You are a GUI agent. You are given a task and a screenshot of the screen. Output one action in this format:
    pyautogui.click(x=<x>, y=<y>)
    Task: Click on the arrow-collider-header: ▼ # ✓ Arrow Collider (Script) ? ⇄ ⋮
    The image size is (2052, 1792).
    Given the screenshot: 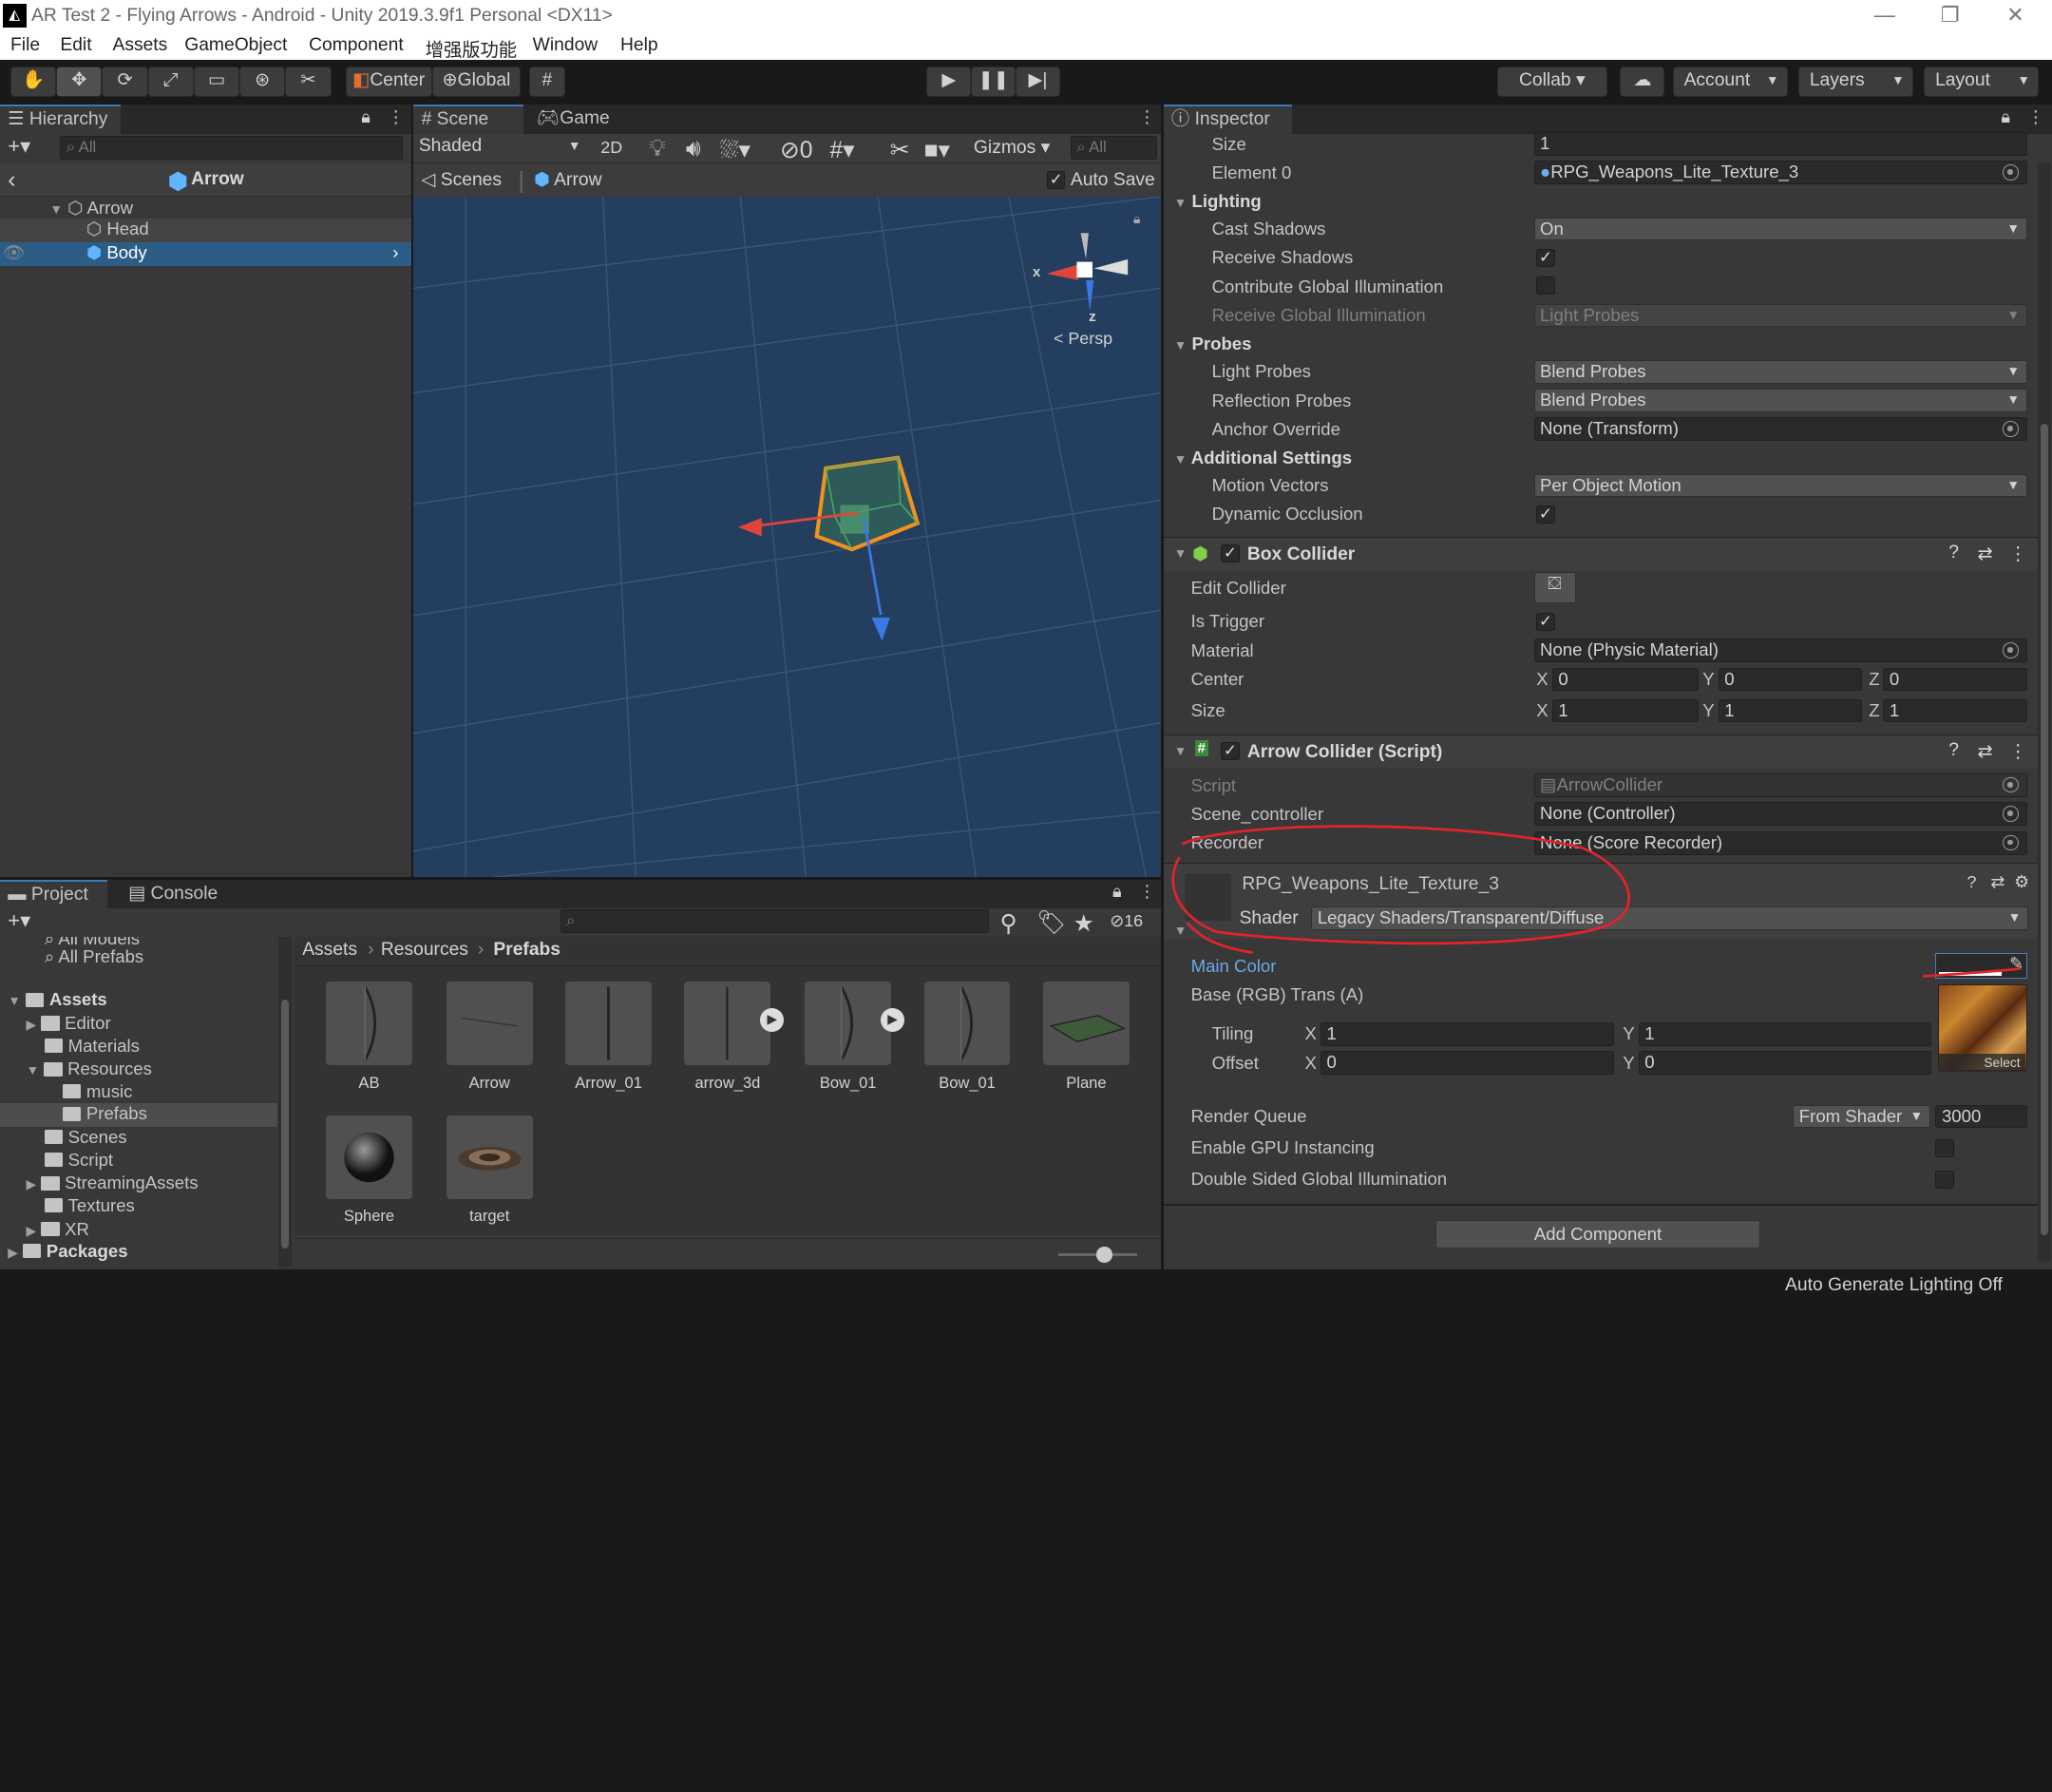 What is the action you would take?
    pyautogui.click(x=1602, y=752)
    